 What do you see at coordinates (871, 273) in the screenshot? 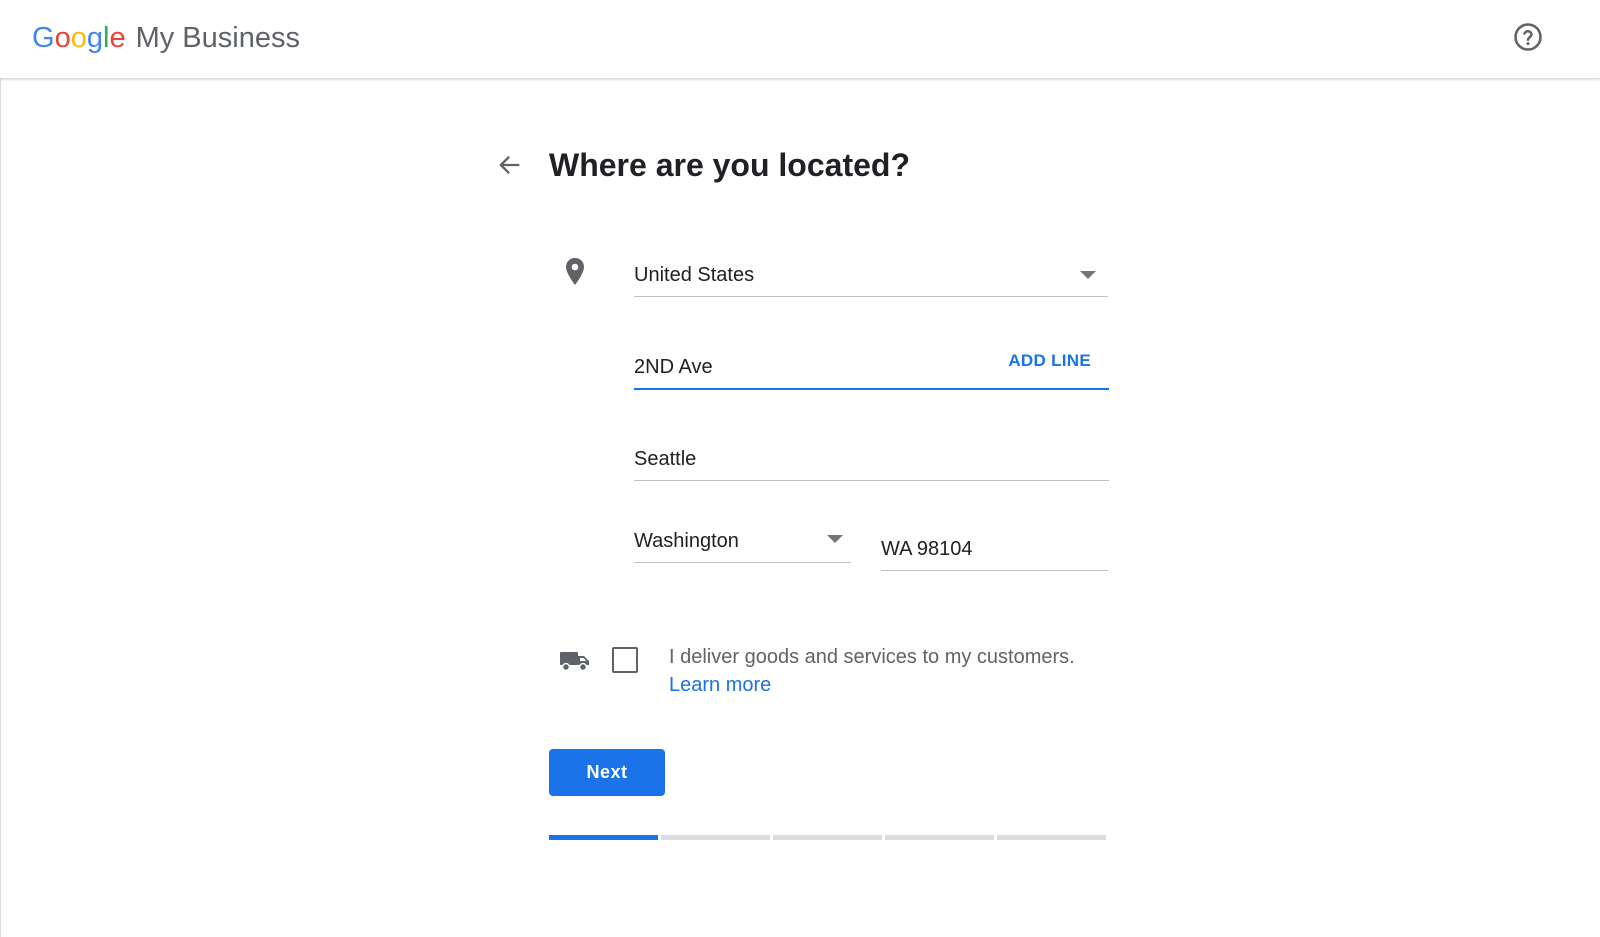
I see `country-select: United States` at bounding box center [871, 273].